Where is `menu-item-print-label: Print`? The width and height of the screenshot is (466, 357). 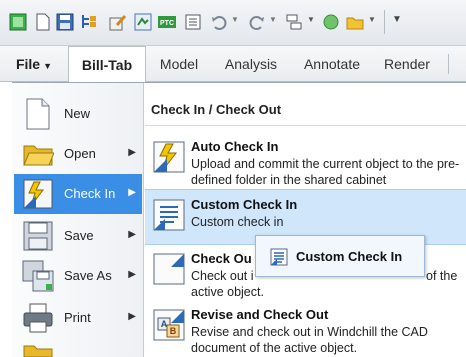 menu-item-print-label: Print is located at coordinates (77, 317).